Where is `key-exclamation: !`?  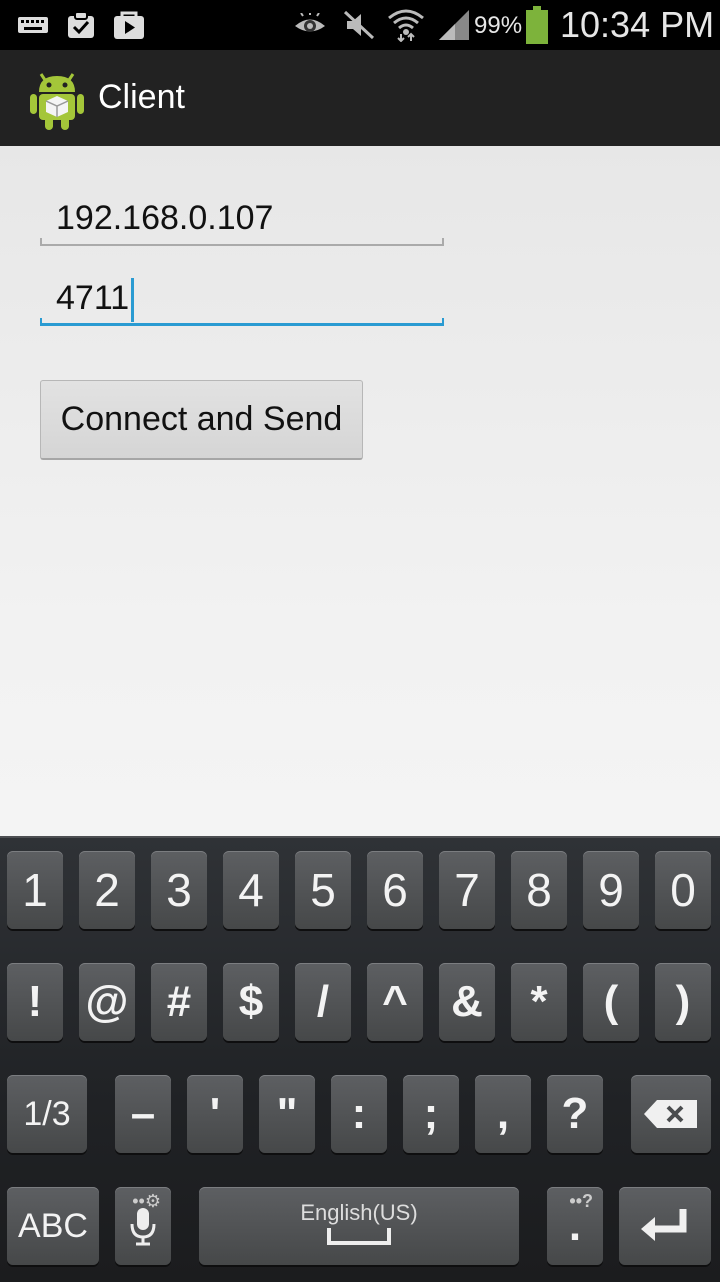
key-exclamation: ! is located at coordinates (35, 1002).